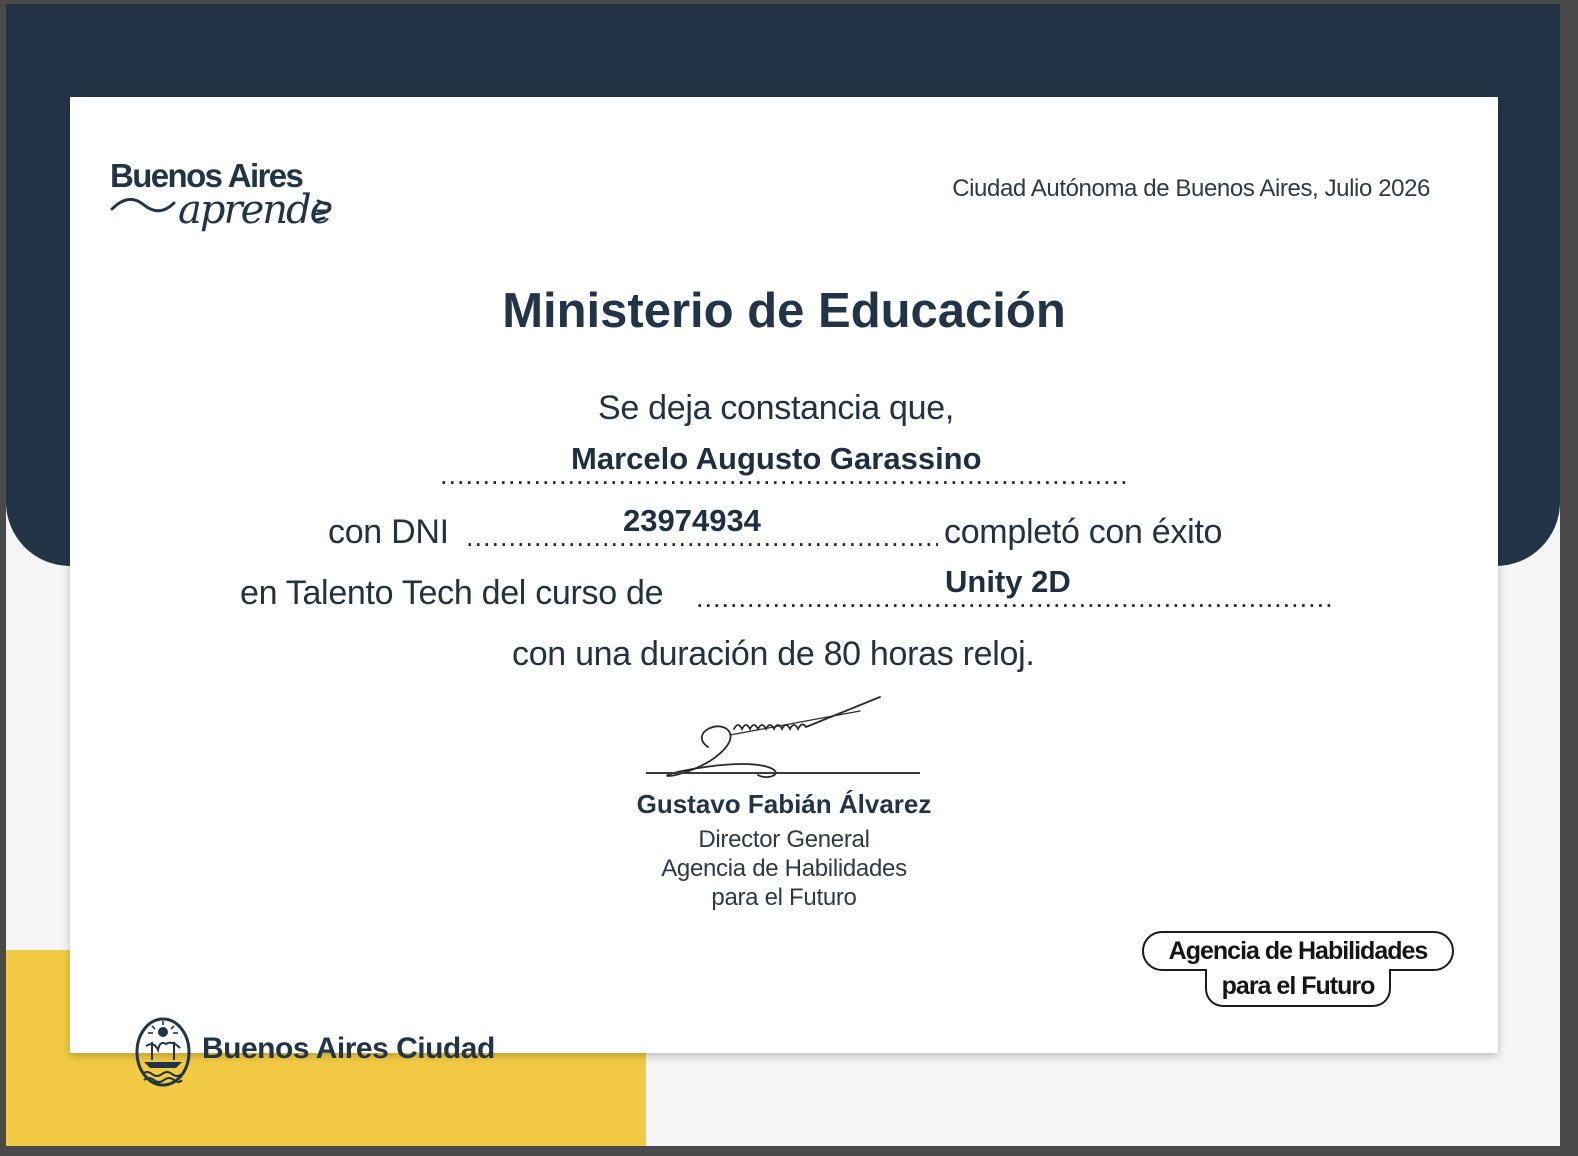  I want to click on buenos-aires-ciudad-brand: Buenos Aires Ciudad, so click(348, 1048).